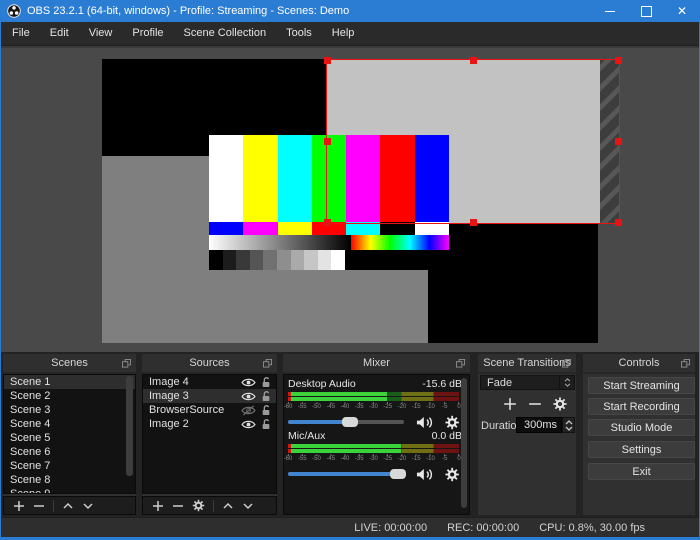 Image resolution: width=700 pixels, height=540 pixels. What do you see at coordinates (464, 443) in the screenshot?
I see `mixer-scrollbar` at bounding box center [464, 443].